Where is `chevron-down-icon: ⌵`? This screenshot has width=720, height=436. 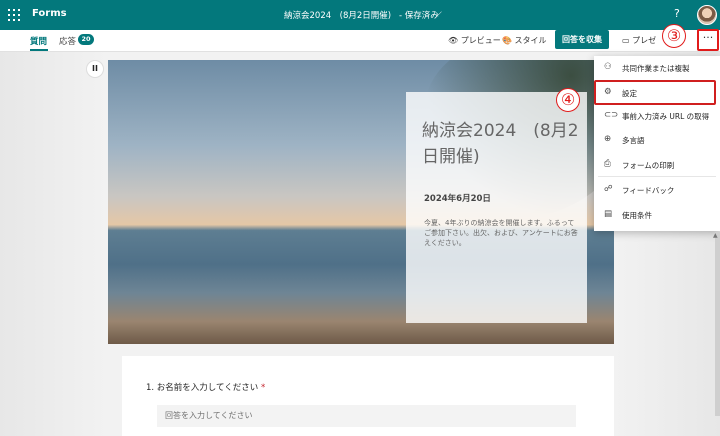
chevron-down-icon: ⌵ is located at coordinates (438, 13).